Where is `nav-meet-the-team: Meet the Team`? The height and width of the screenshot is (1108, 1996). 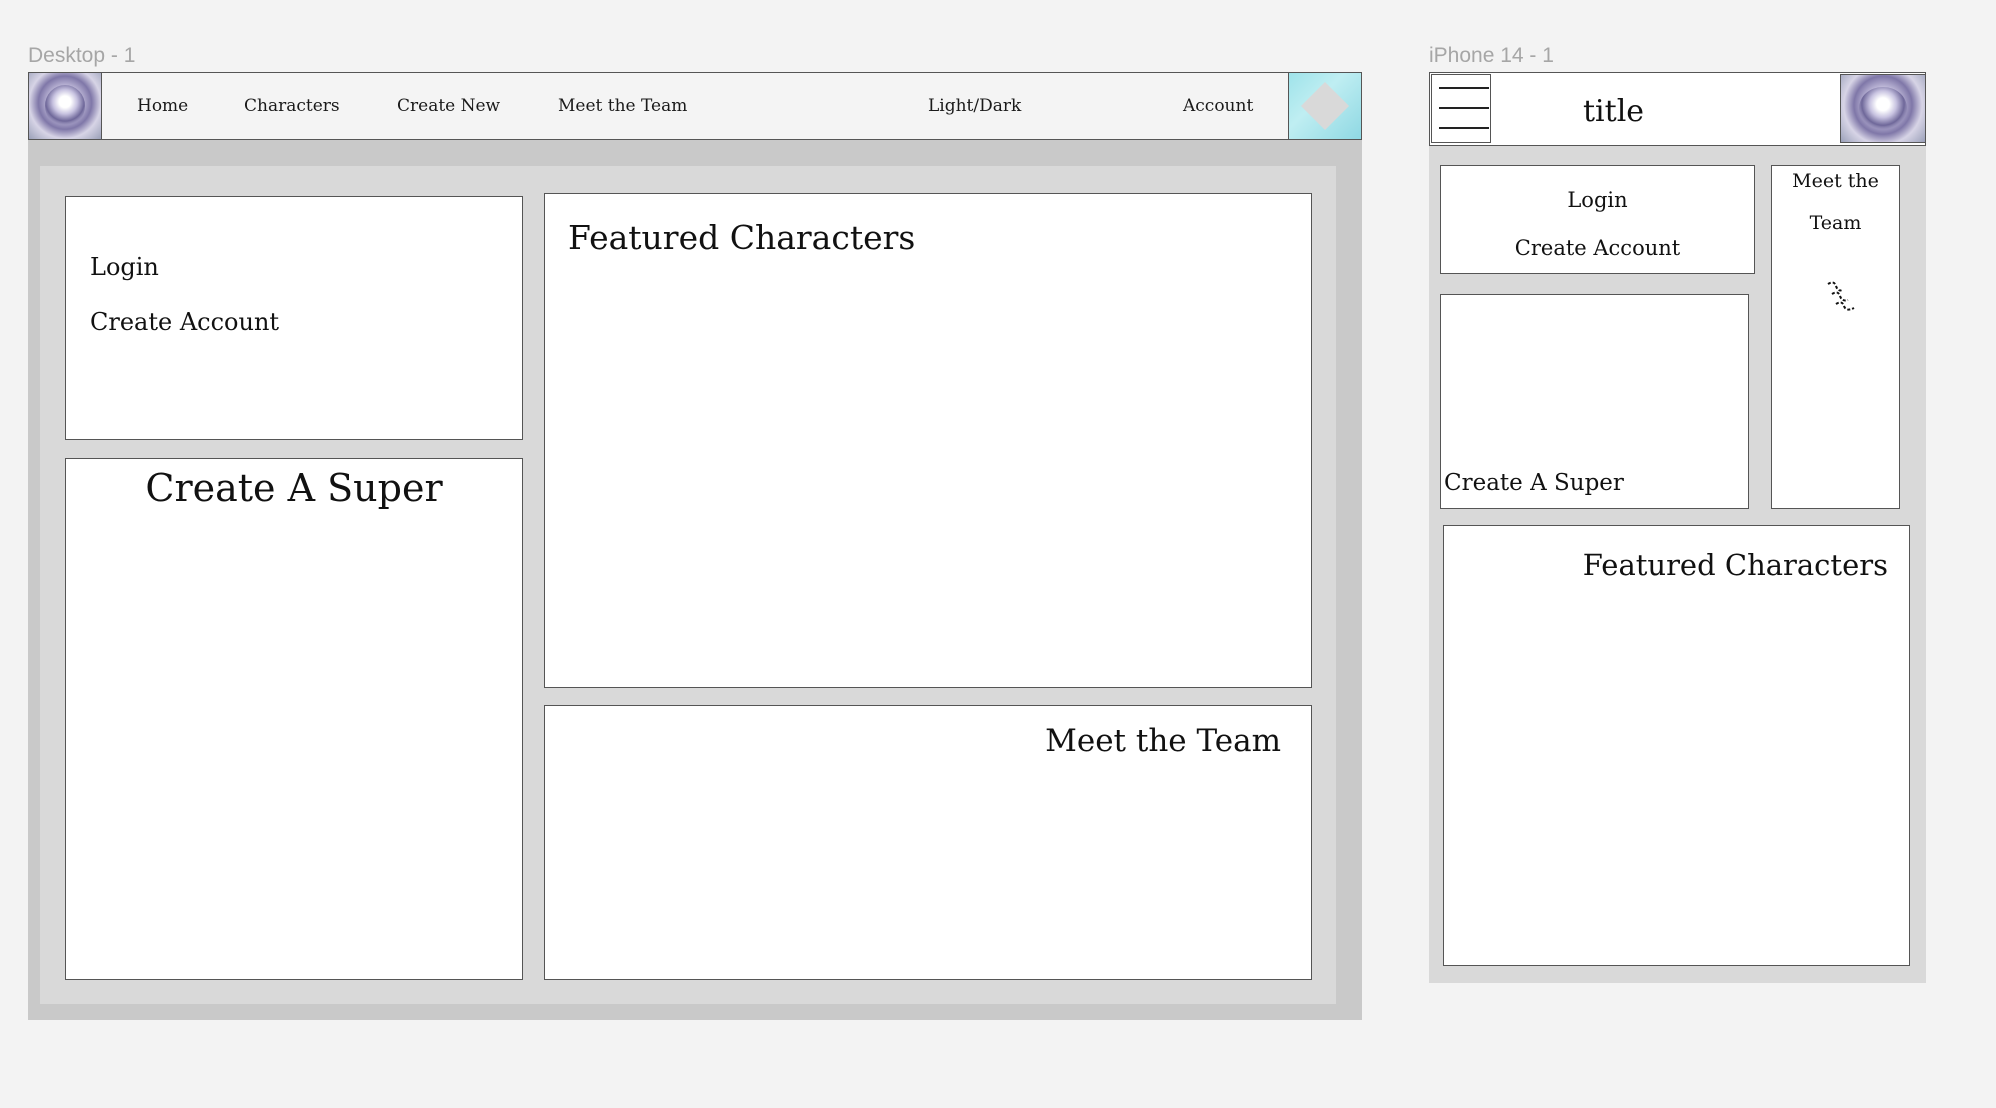 nav-meet-the-team: Meet the Team is located at coordinates (622, 106).